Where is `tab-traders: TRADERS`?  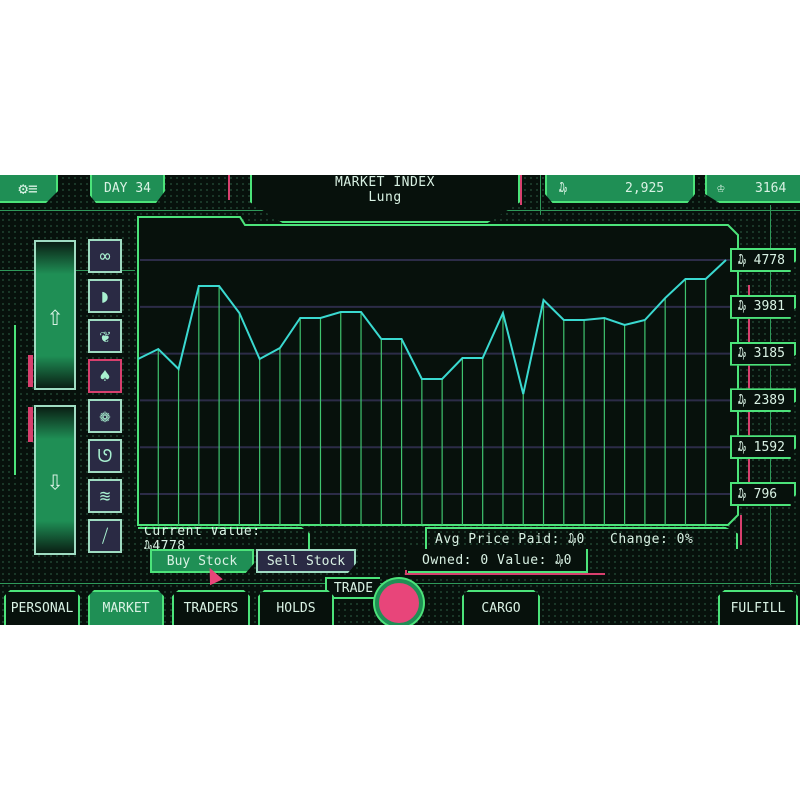
tab-traders: TRADERS is located at coordinates (211, 607).